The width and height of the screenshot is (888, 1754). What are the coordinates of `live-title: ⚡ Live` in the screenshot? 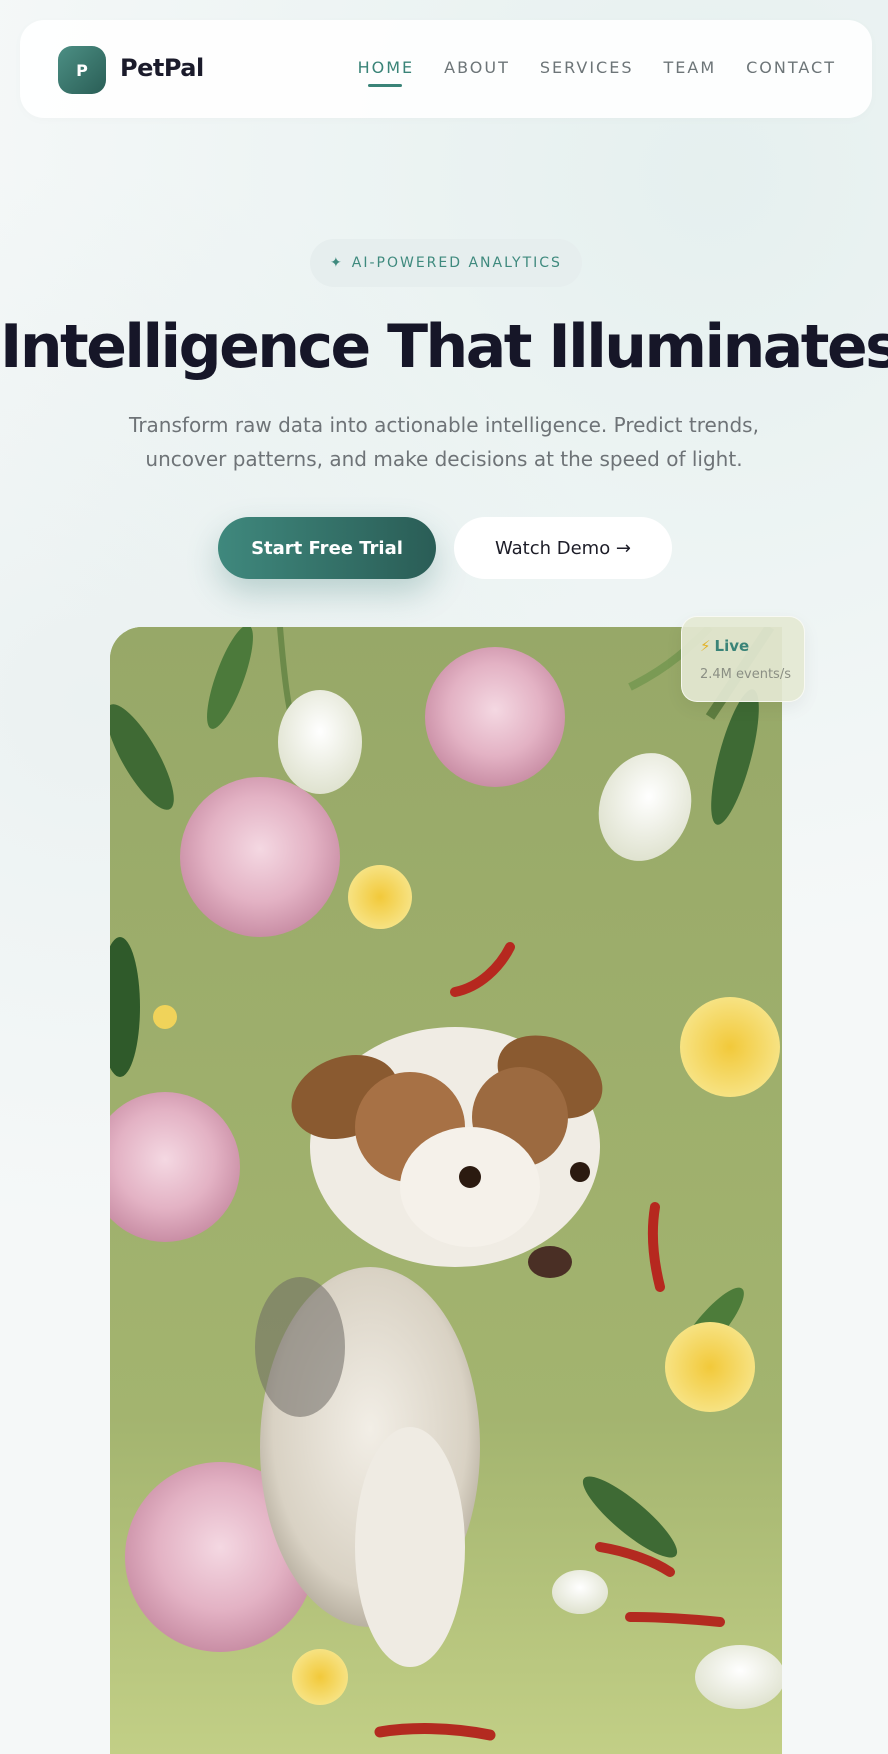 It's located at (724, 646).